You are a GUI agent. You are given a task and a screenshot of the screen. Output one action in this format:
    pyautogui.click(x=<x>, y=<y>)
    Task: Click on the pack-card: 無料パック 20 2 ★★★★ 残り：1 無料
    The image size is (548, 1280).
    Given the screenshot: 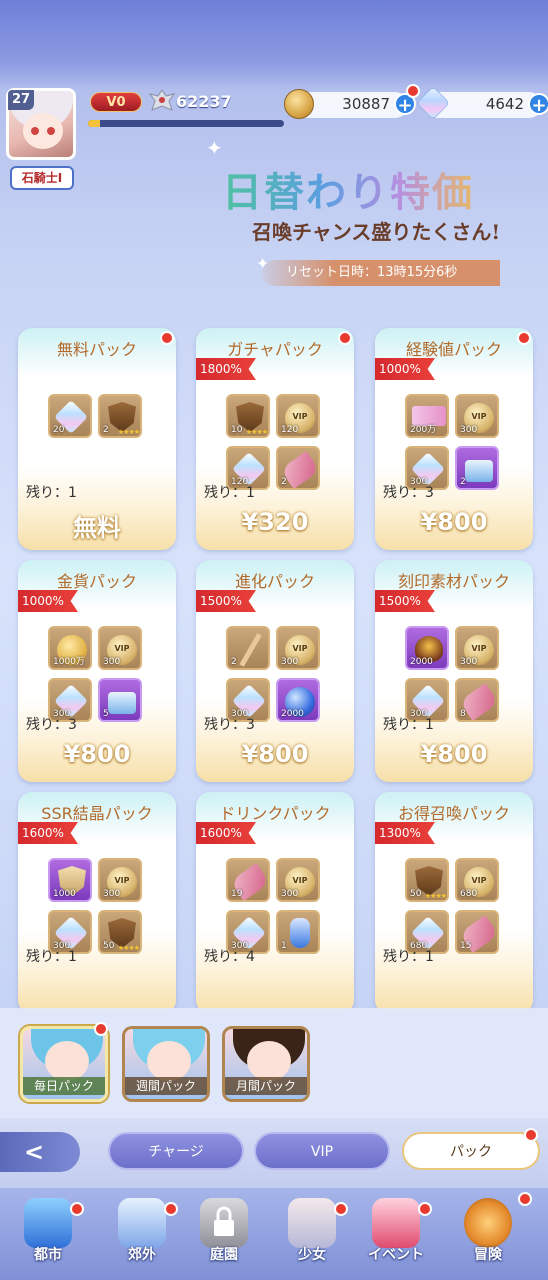 What is the action you would take?
    pyautogui.click(x=97, y=439)
    